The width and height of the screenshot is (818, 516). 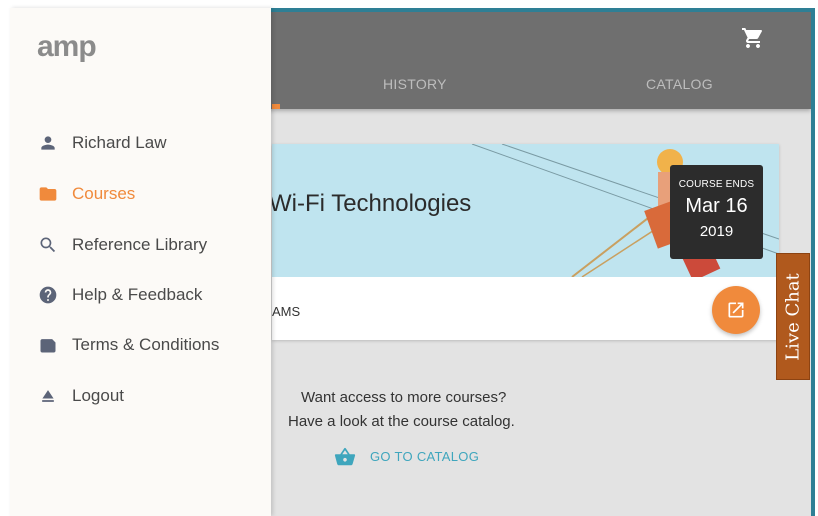 What do you see at coordinates (716, 231) in the screenshot?
I see `course-end-year: 2019` at bounding box center [716, 231].